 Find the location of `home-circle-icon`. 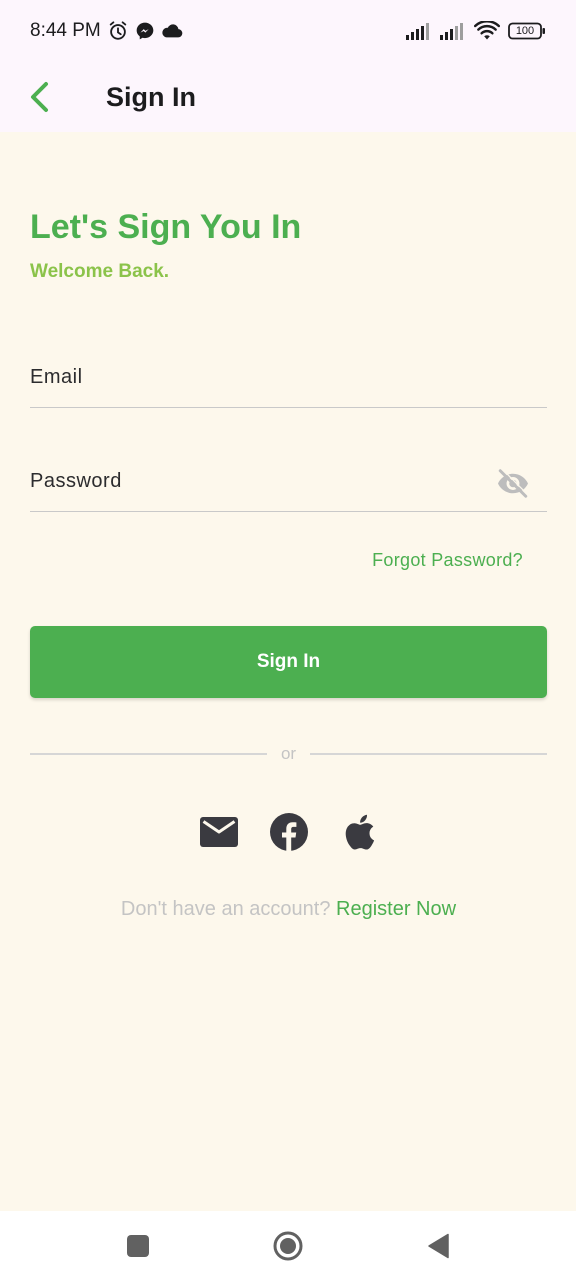

home-circle-icon is located at coordinates (288, 1245).